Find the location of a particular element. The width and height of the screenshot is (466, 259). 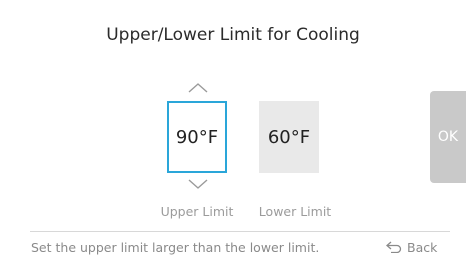

lower-limit-value: 60°F is located at coordinates (289, 137).